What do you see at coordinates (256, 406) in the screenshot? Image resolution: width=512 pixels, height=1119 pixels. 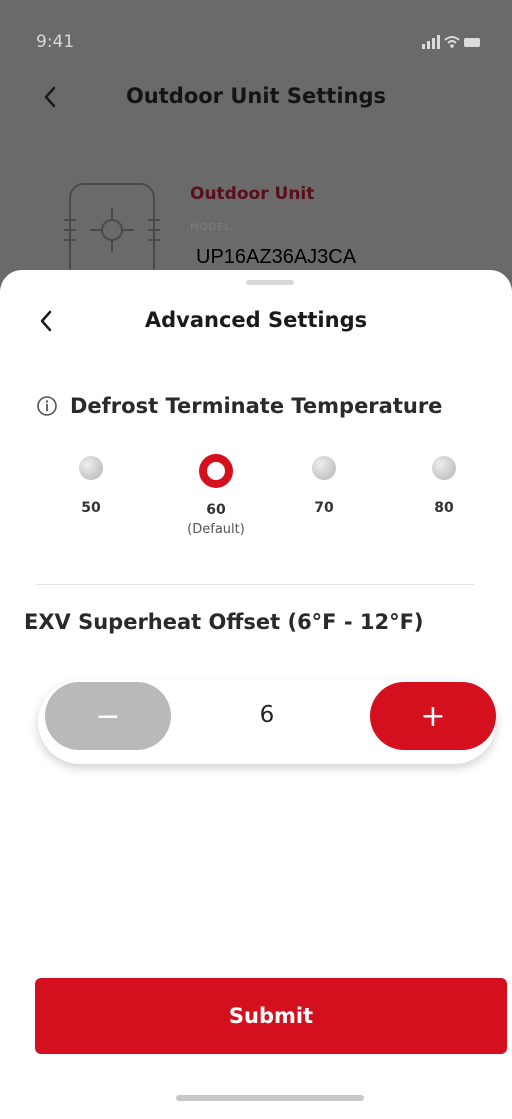 I see `defrost-title: Defrost Terminate Temperature` at bounding box center [256, 406].